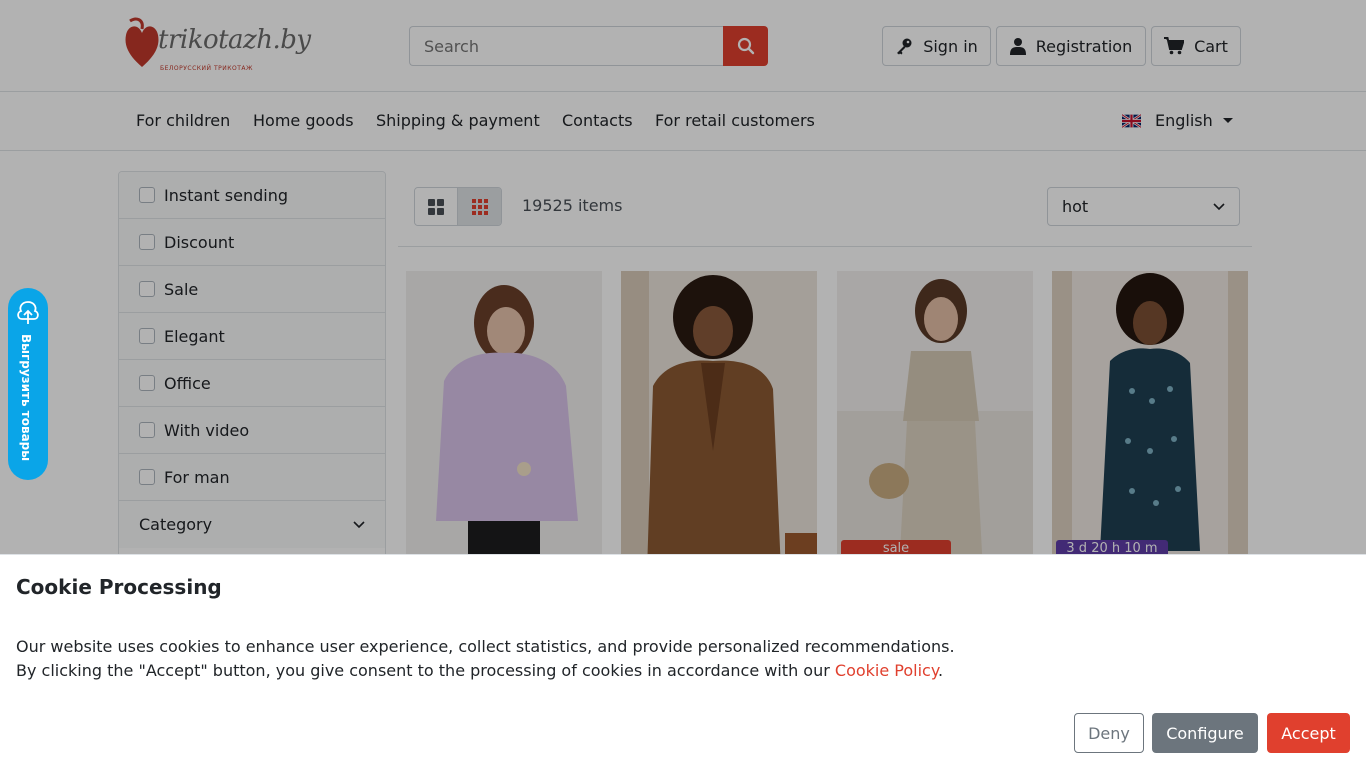 Image resolution: width=1366 pixels, height=768 pixels. I want to click on cookie-policy-link: Cookie Policy, so click(886, 670).